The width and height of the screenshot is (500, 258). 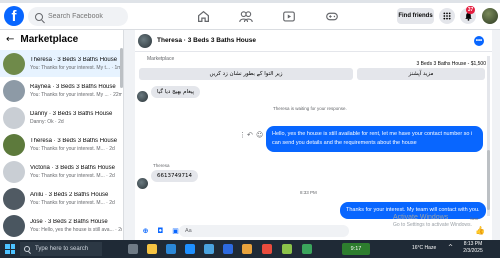 What do you see at coordinates (247, 249) in the screenshot?
I see `folder-icon` at bounding box center [247, 249].